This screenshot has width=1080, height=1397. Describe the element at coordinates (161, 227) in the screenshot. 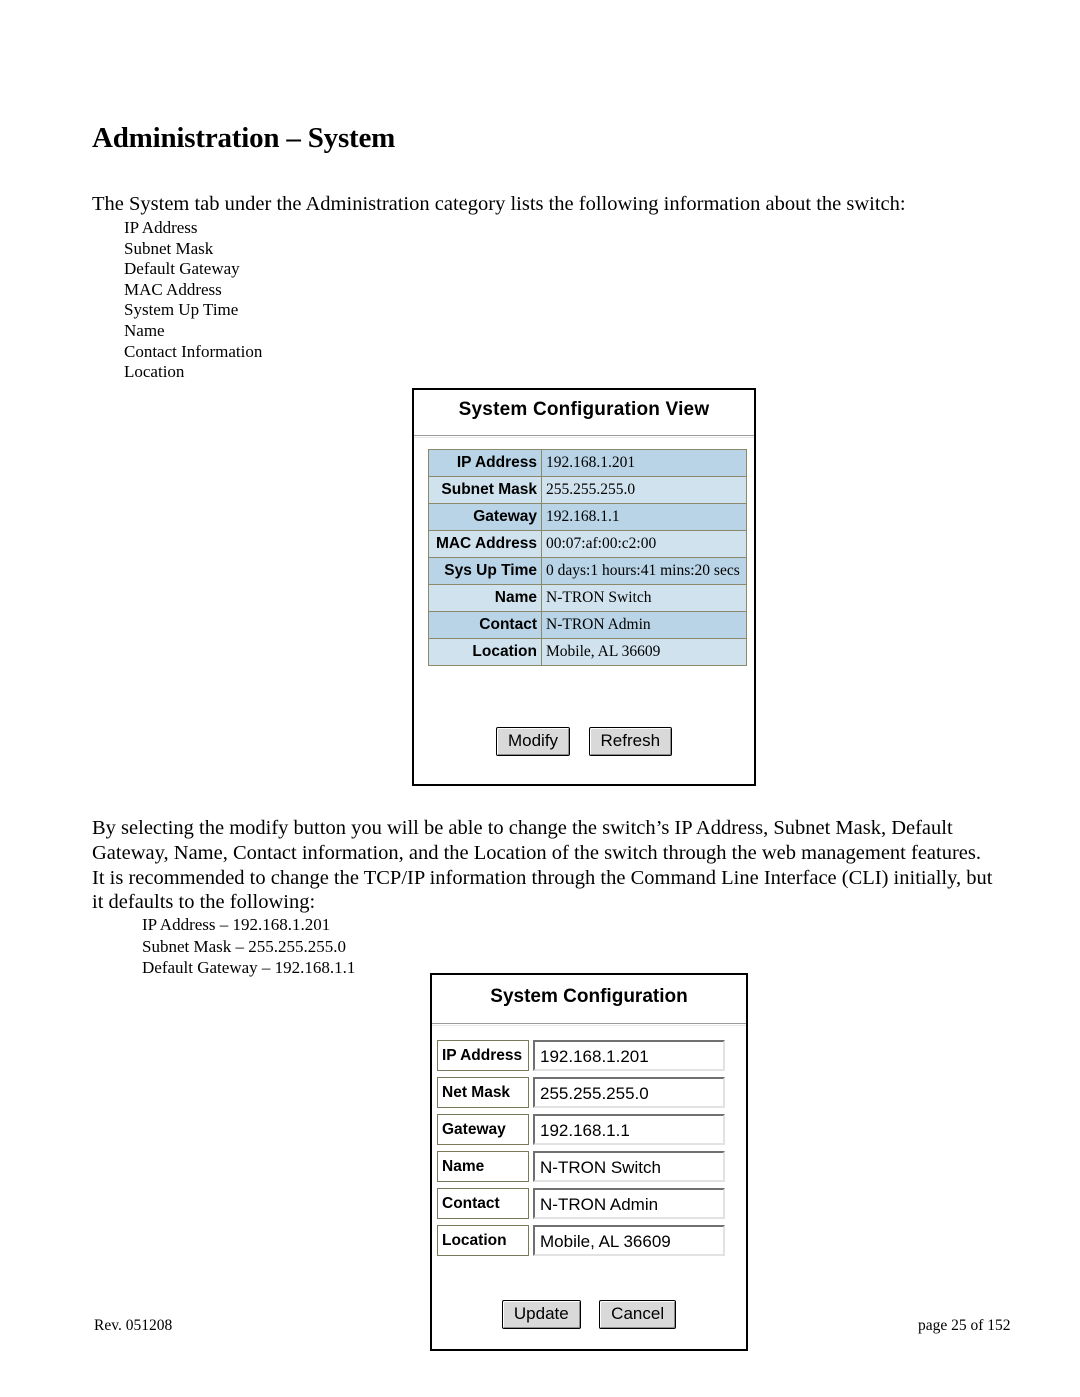

I see `list-item: IP Address` at that location.